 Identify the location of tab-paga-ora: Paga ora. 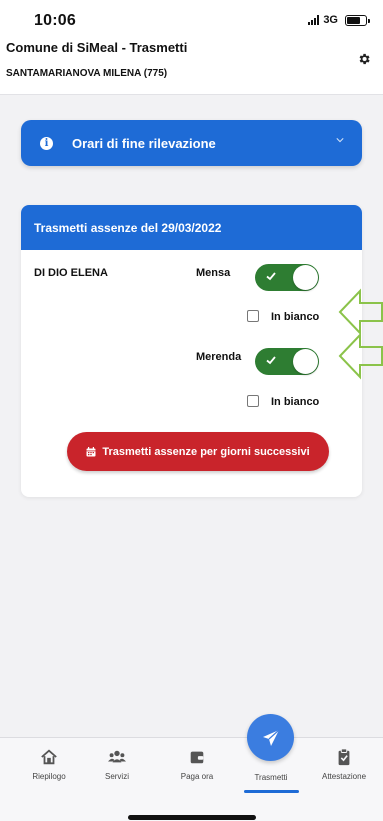
(197, 759).